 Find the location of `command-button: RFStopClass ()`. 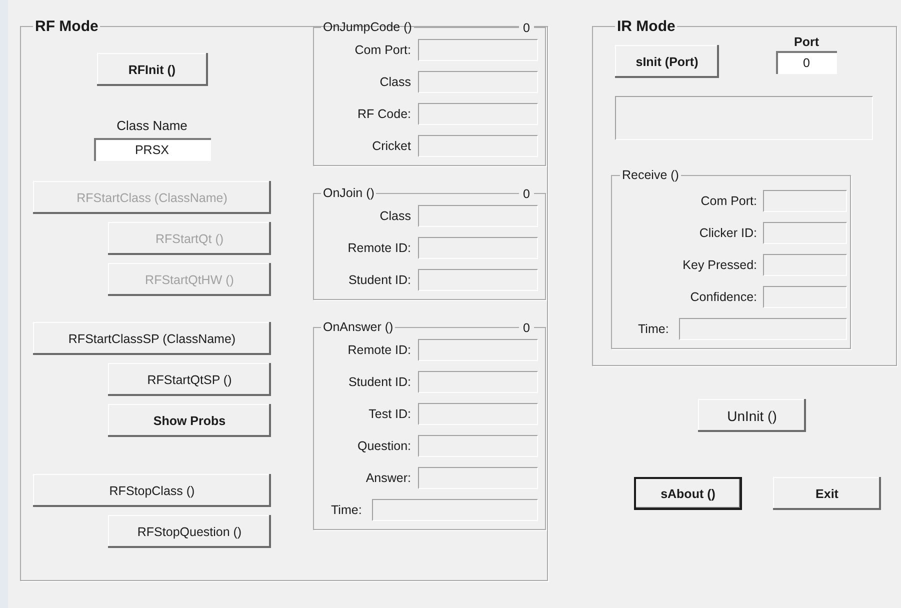

command-button: RFStopClass () is located at coordinates (152, 490).